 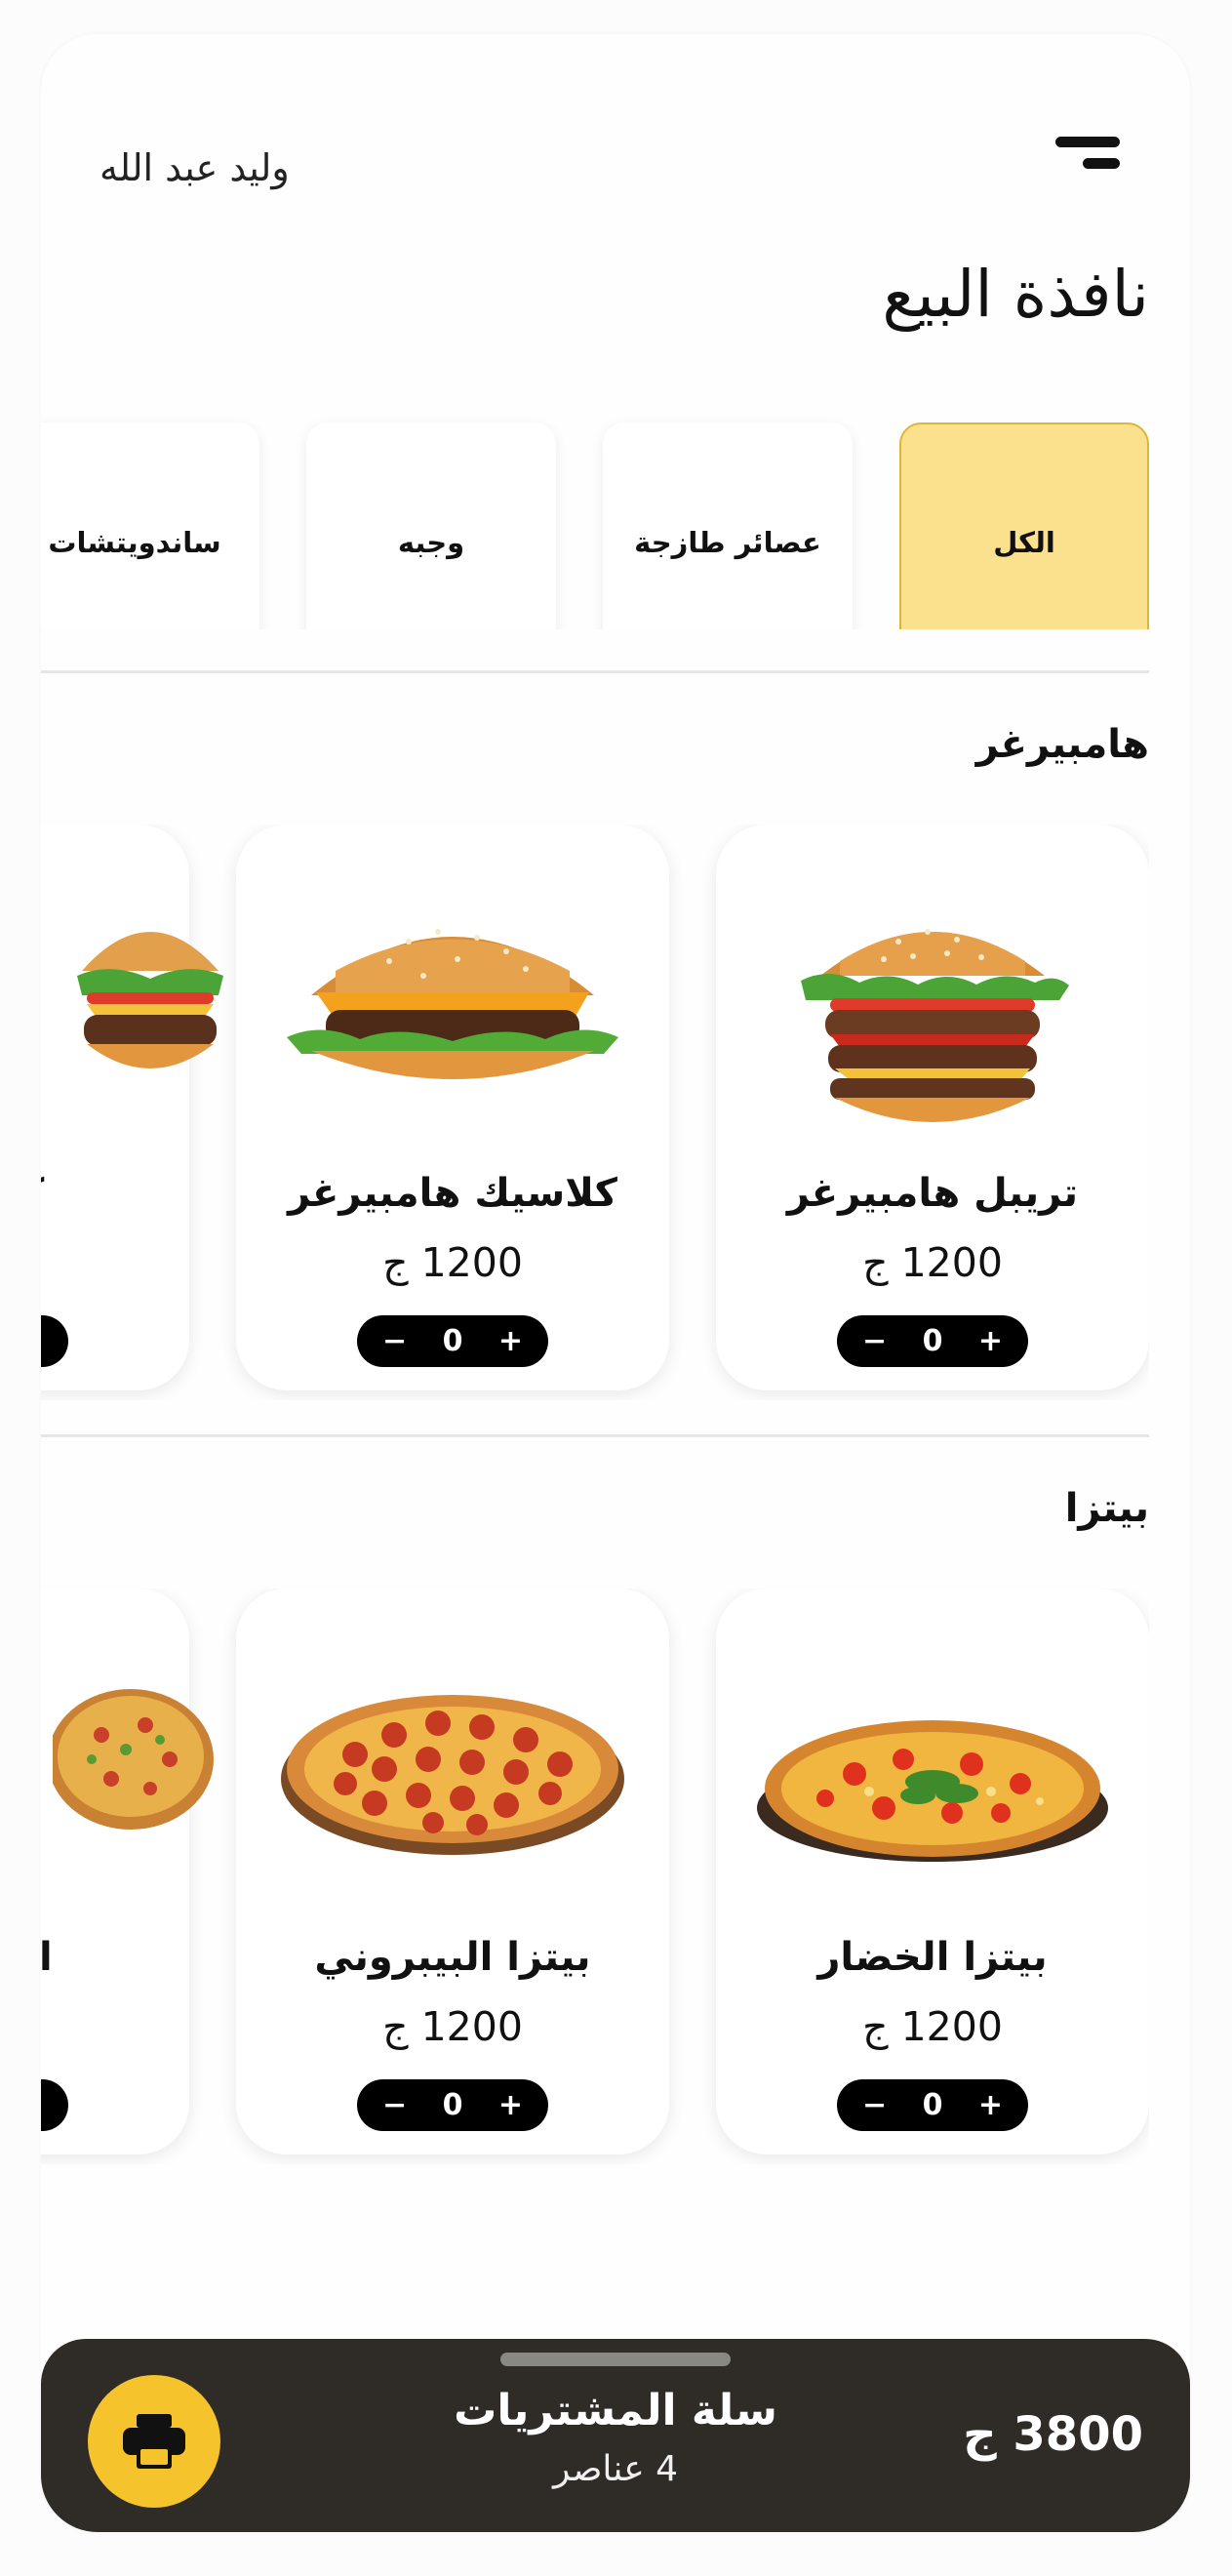 What do you see at coordinates (932, 1022) in the screenshot?
I see `triple-burger-image` at bounding box center [932, 1022].